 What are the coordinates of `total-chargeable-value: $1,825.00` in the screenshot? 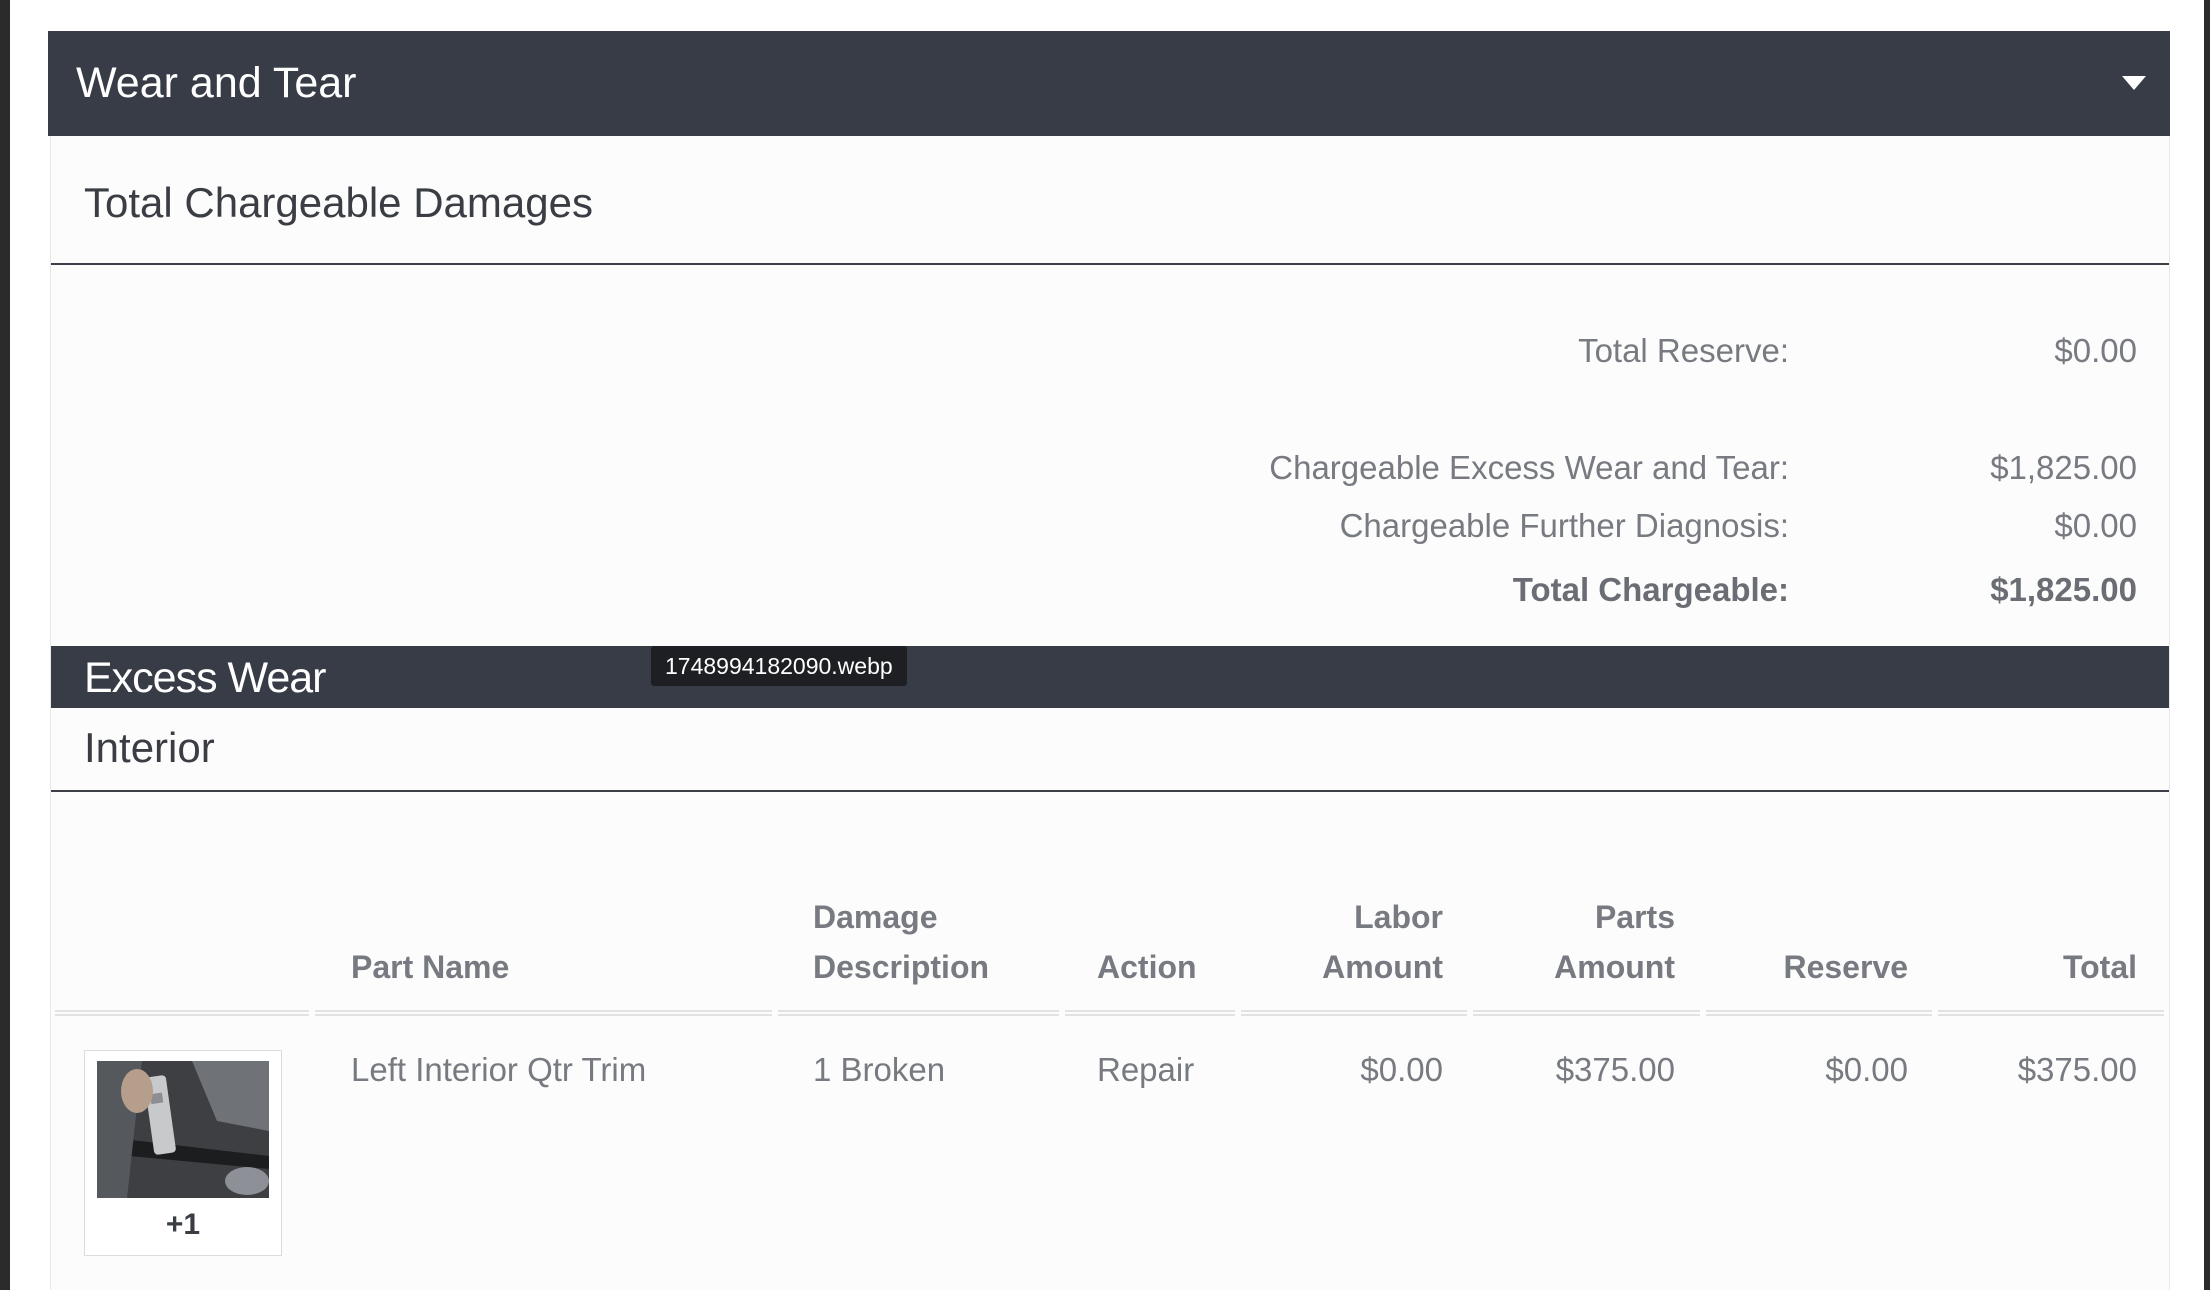 It's located at (2063, 589).